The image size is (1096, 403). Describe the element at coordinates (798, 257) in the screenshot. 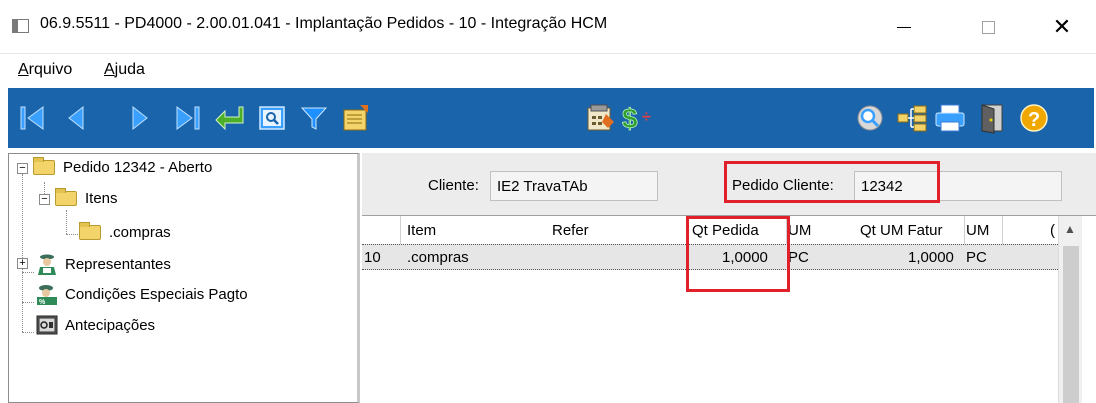

I see `cell-um: PC` at that location.